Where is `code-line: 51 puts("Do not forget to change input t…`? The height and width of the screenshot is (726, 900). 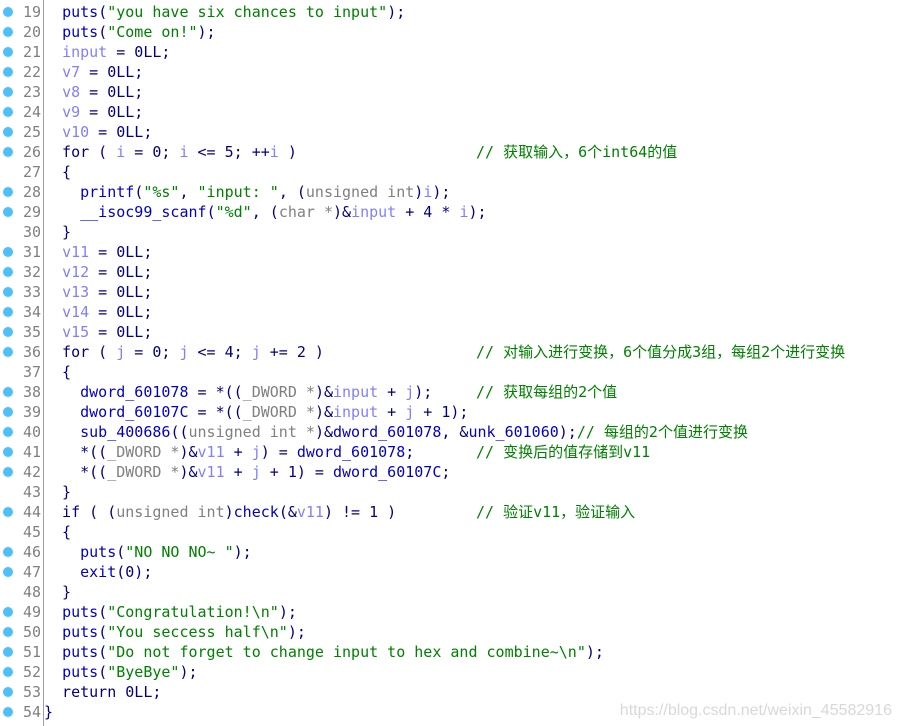 code-line: 51 puts("Do not forget to change input t… is located at coordinates (450, 652).